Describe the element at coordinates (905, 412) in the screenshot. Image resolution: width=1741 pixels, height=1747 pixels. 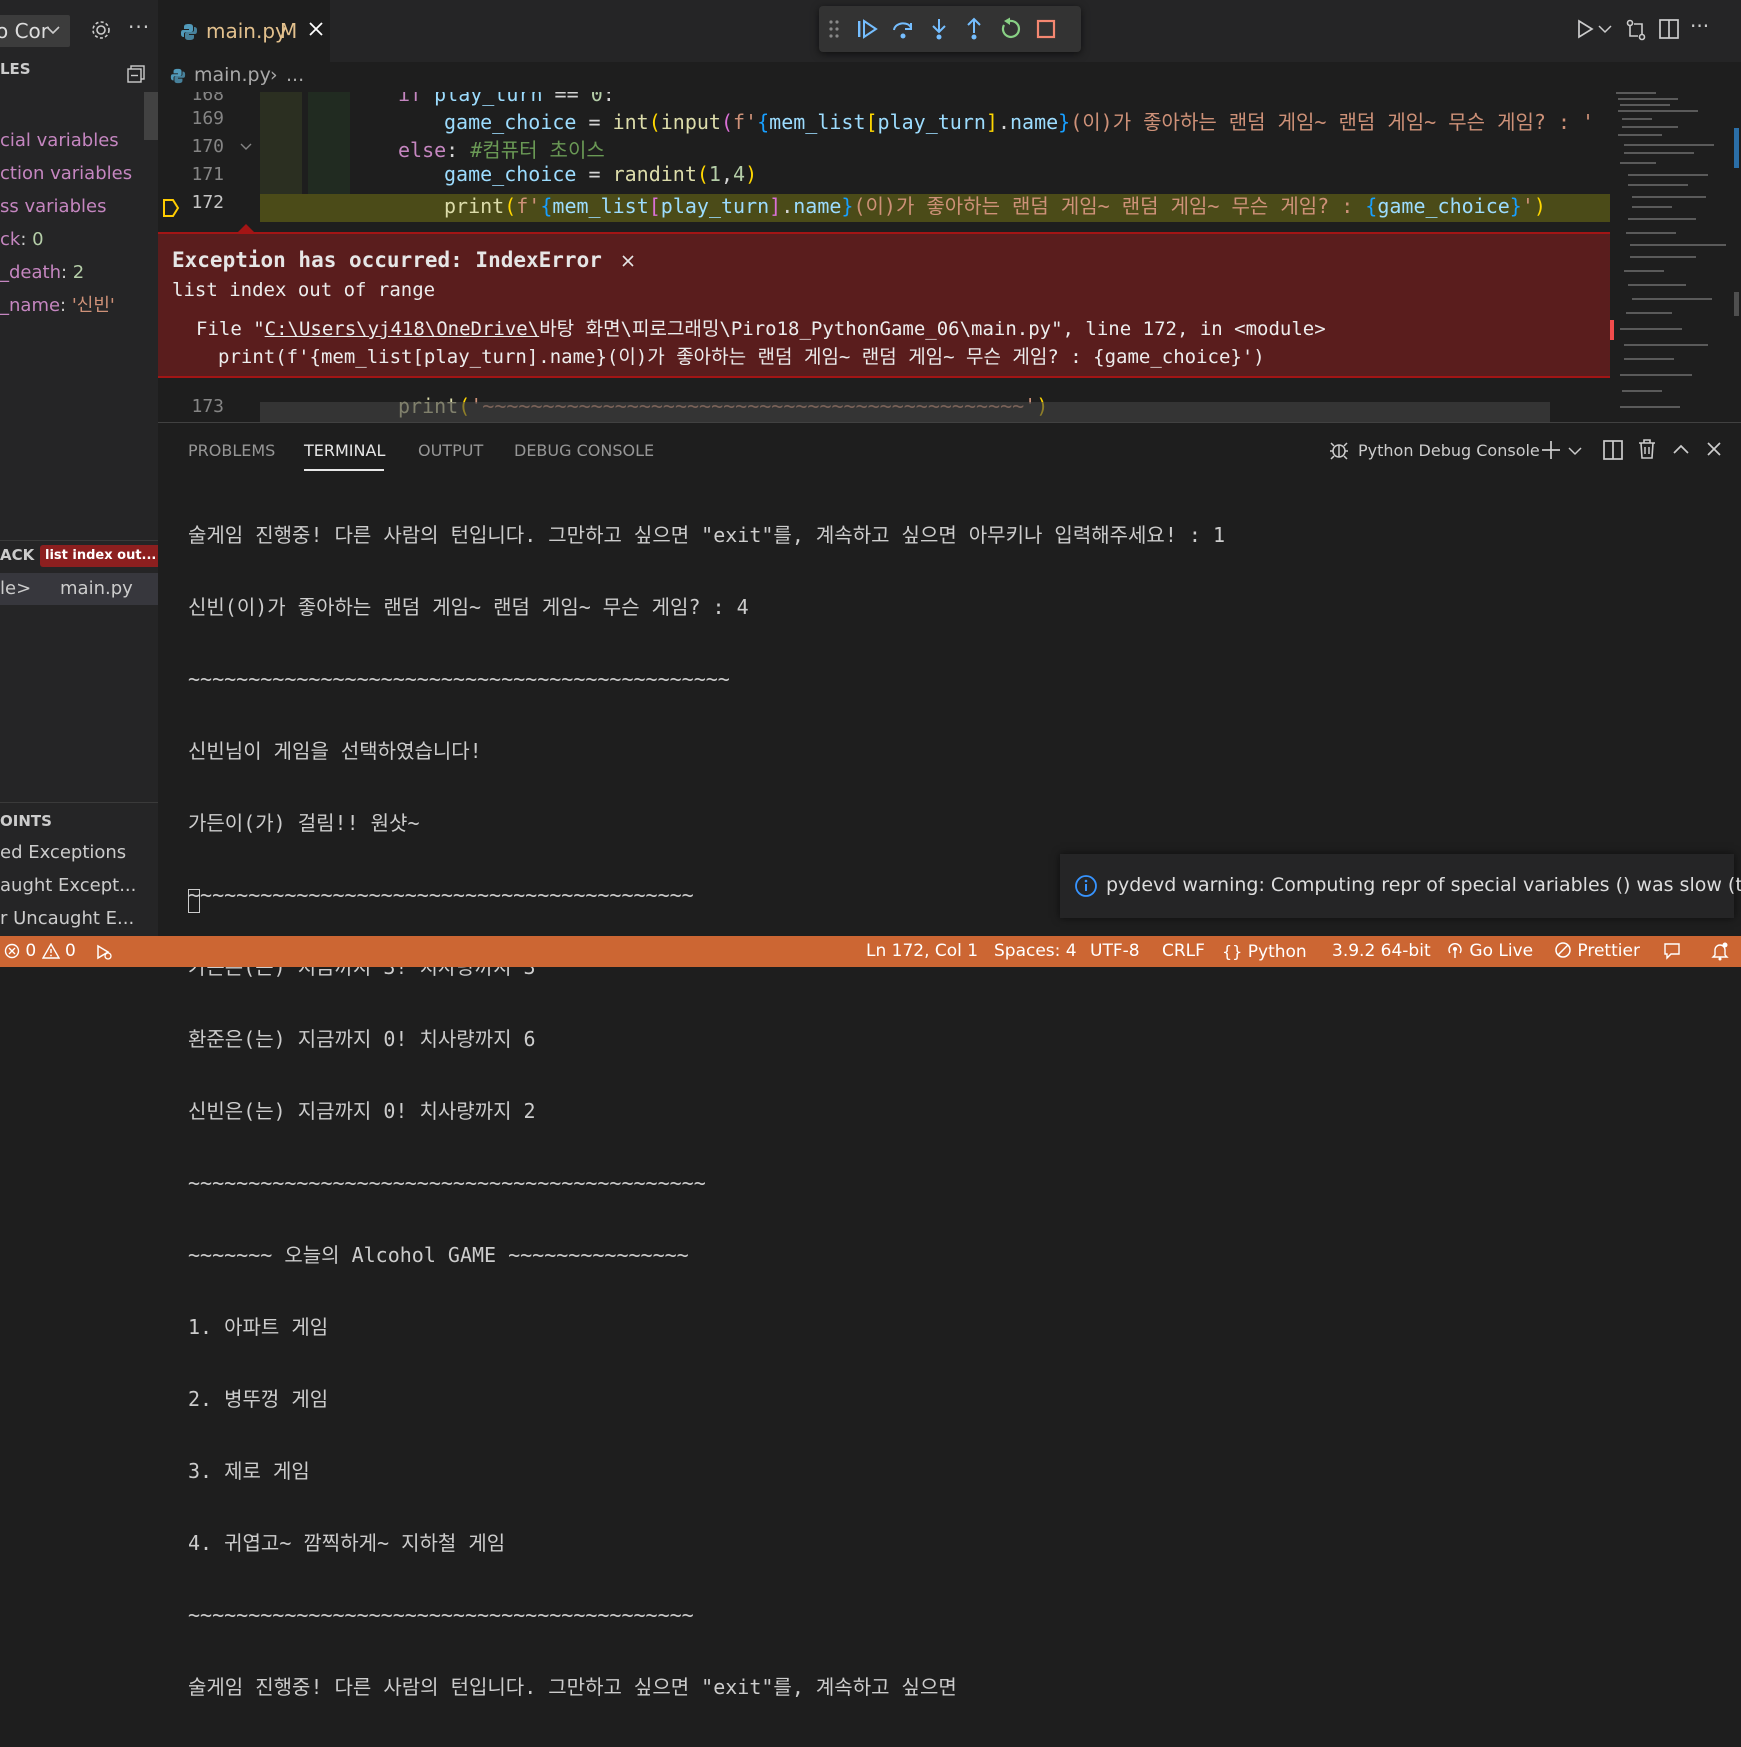
I see `horizontal-scrollbar` at that location.